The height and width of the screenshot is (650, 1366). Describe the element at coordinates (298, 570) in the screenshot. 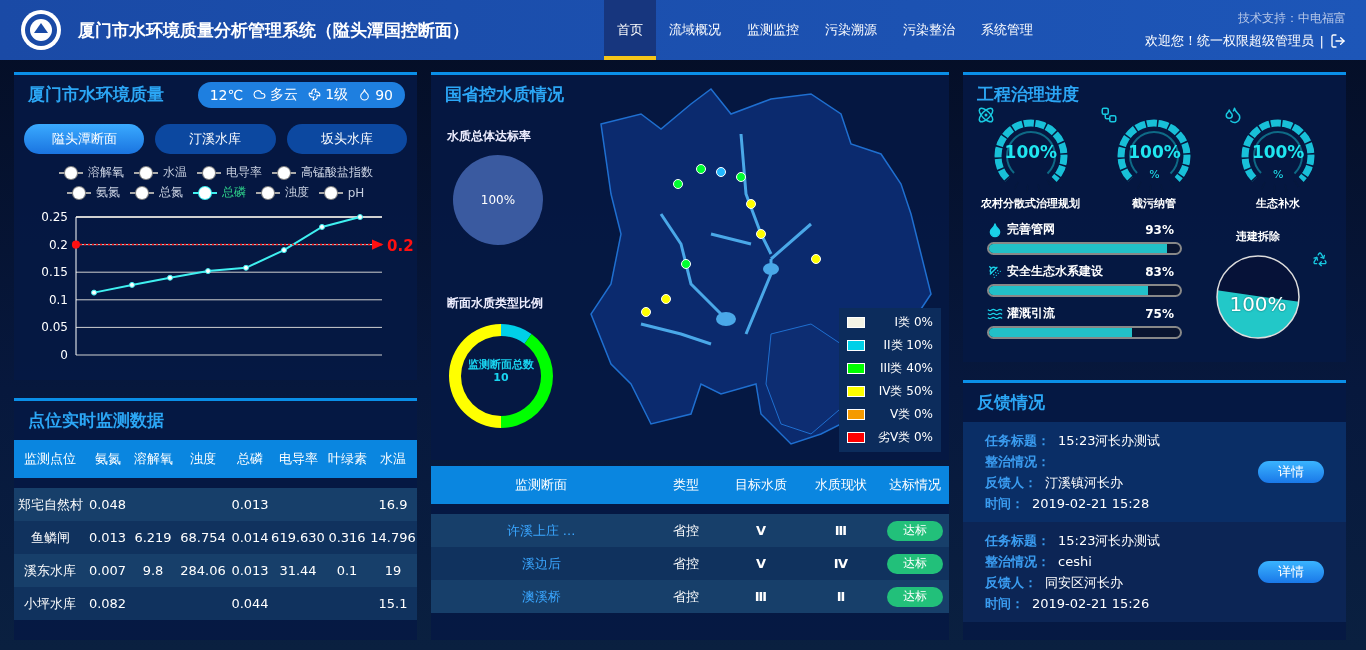

I see `table-cell: 31.44` at that location.